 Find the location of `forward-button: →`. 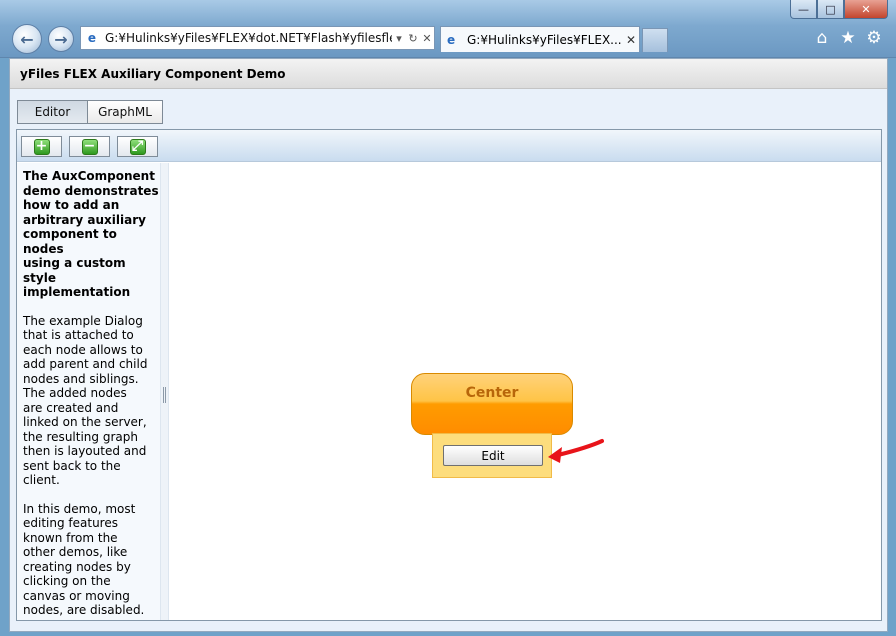

forward-button: → is located at coordinates (61, 39).